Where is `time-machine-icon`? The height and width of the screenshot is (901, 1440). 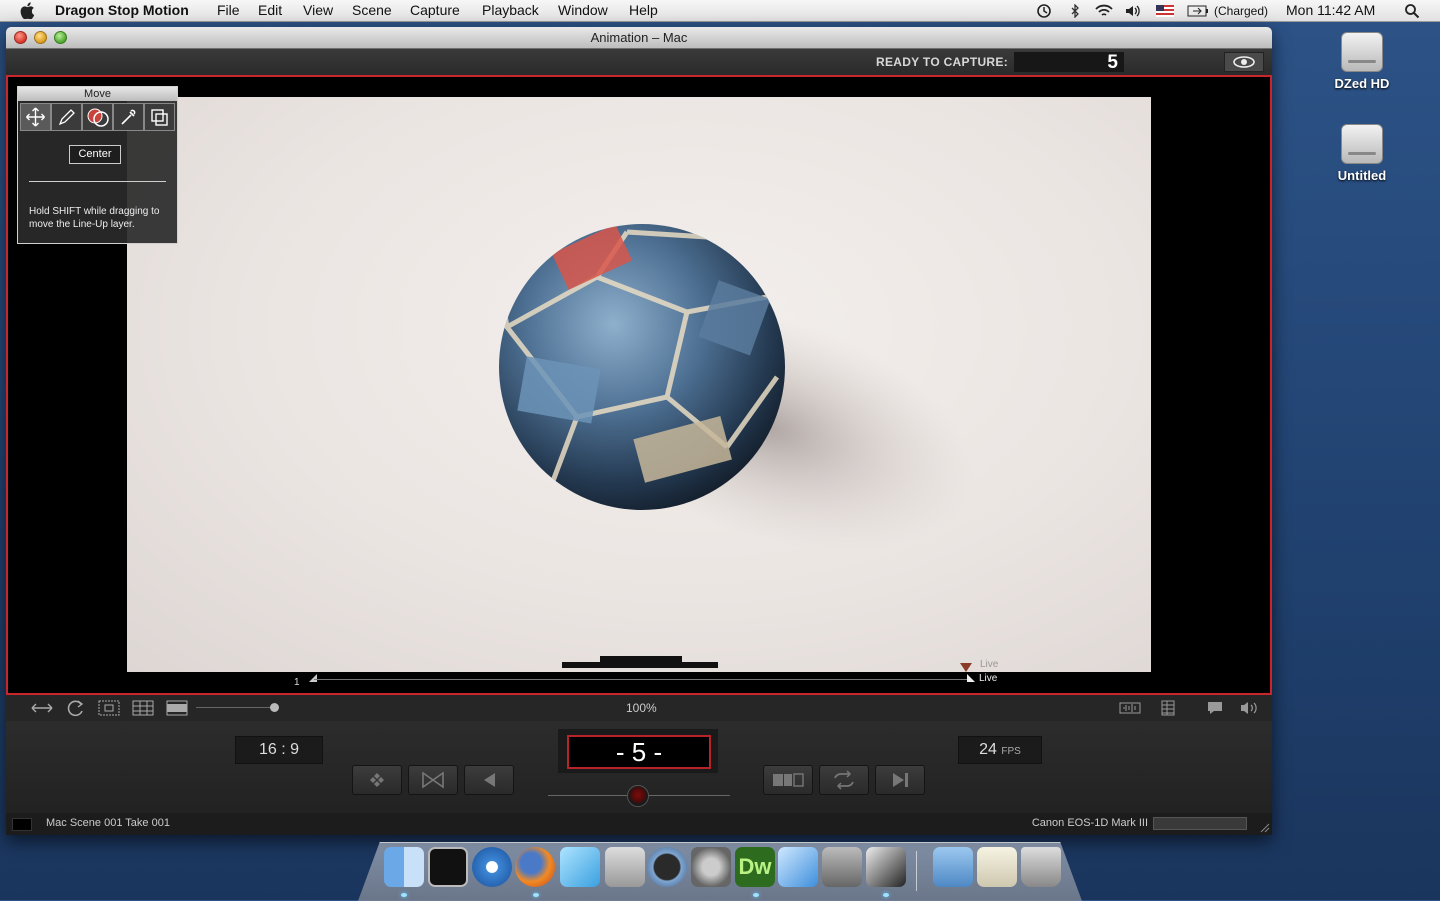
time-machine-icon is located at coordinates (1044, 11).